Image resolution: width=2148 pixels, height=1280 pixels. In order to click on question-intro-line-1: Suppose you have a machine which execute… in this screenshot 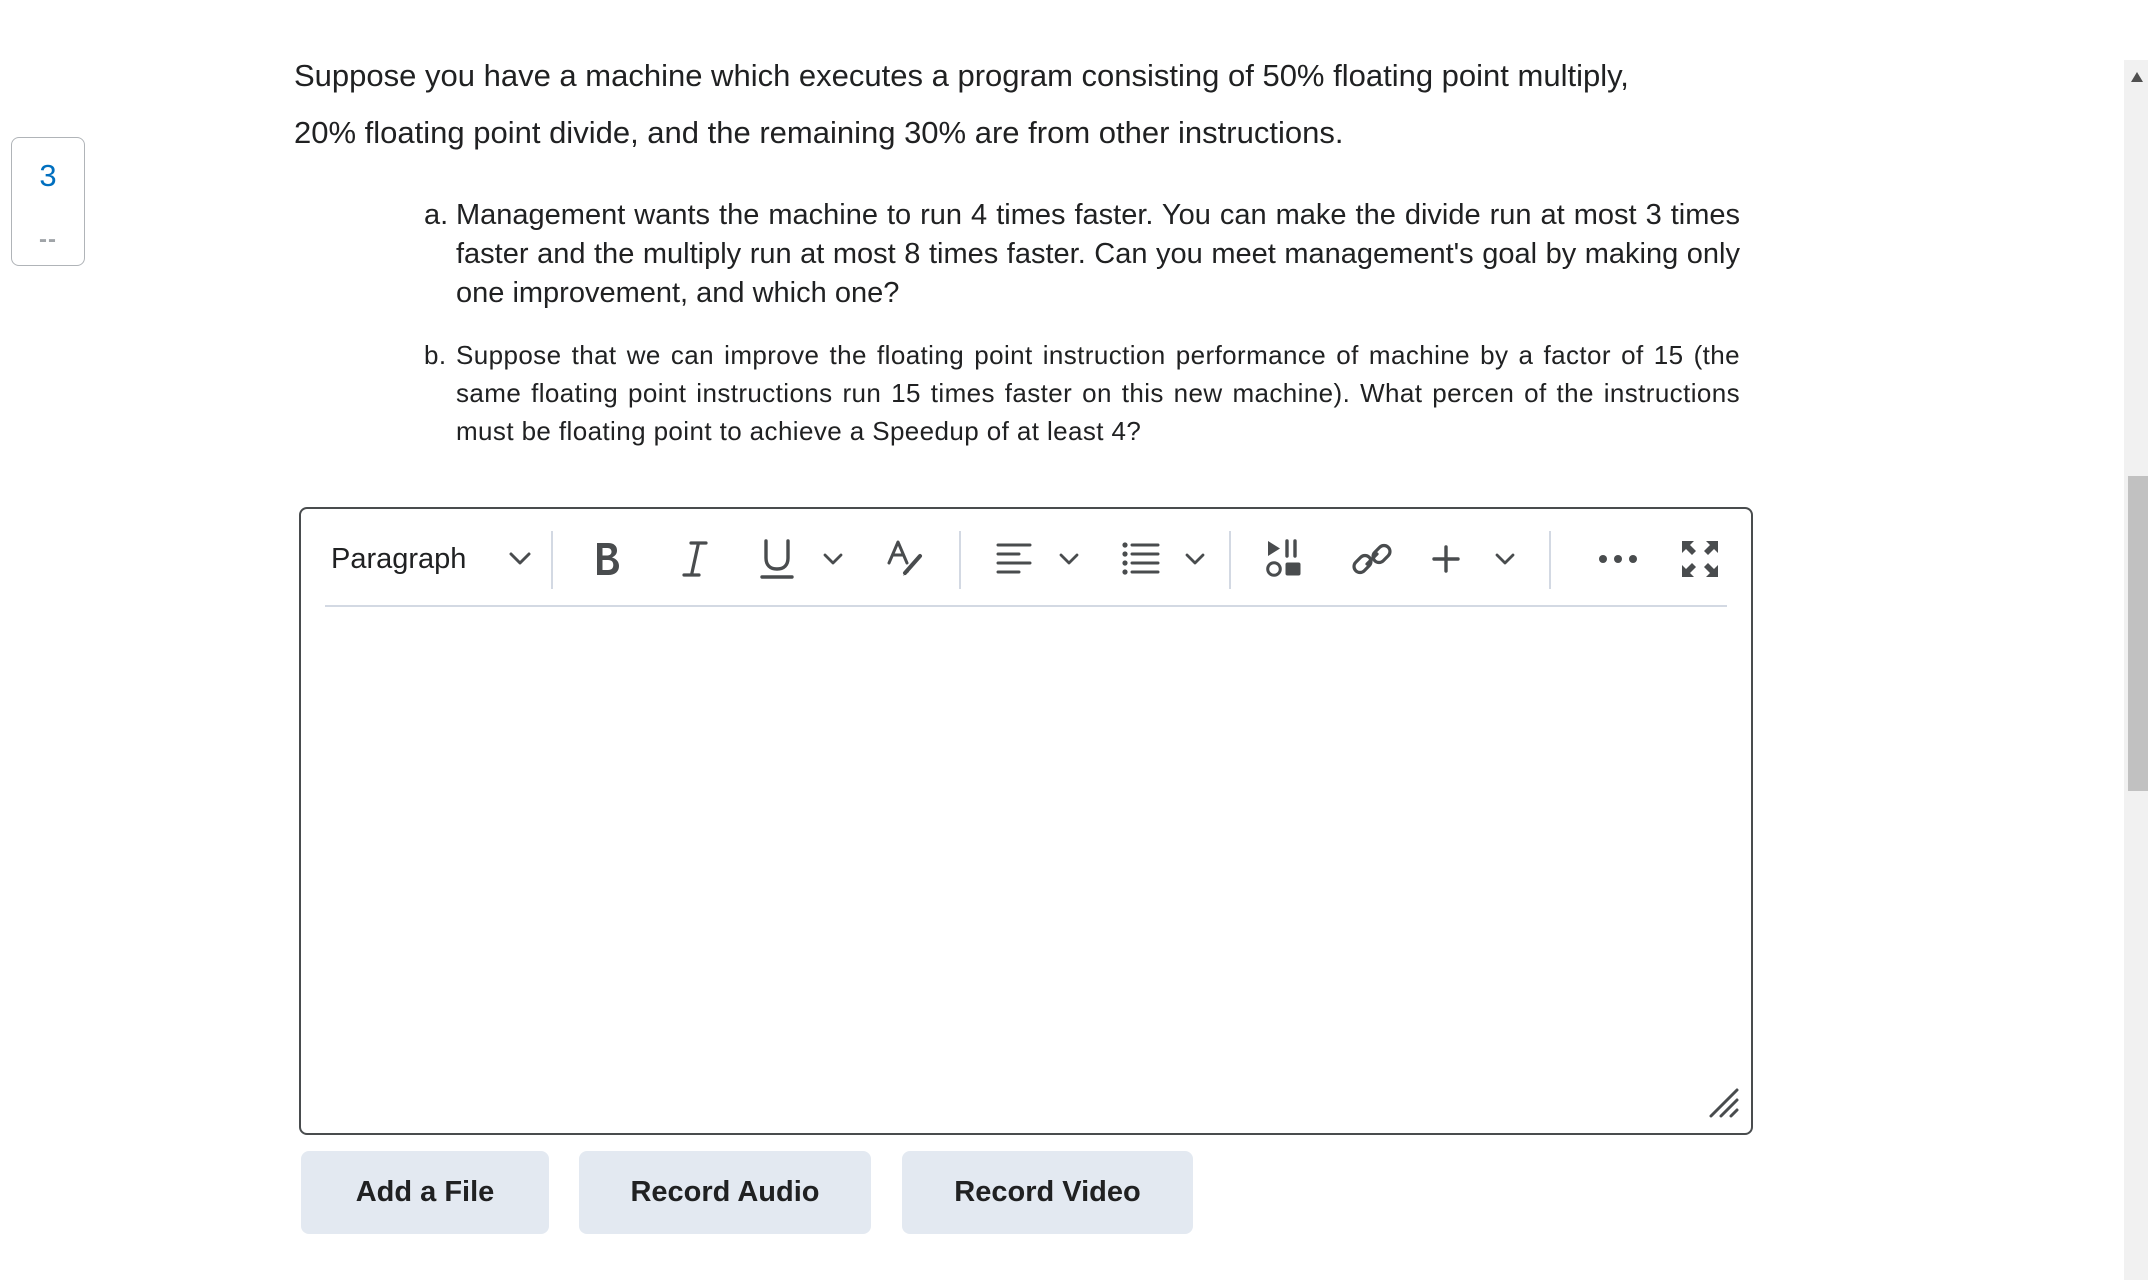, I will do `click(961, 75)`.